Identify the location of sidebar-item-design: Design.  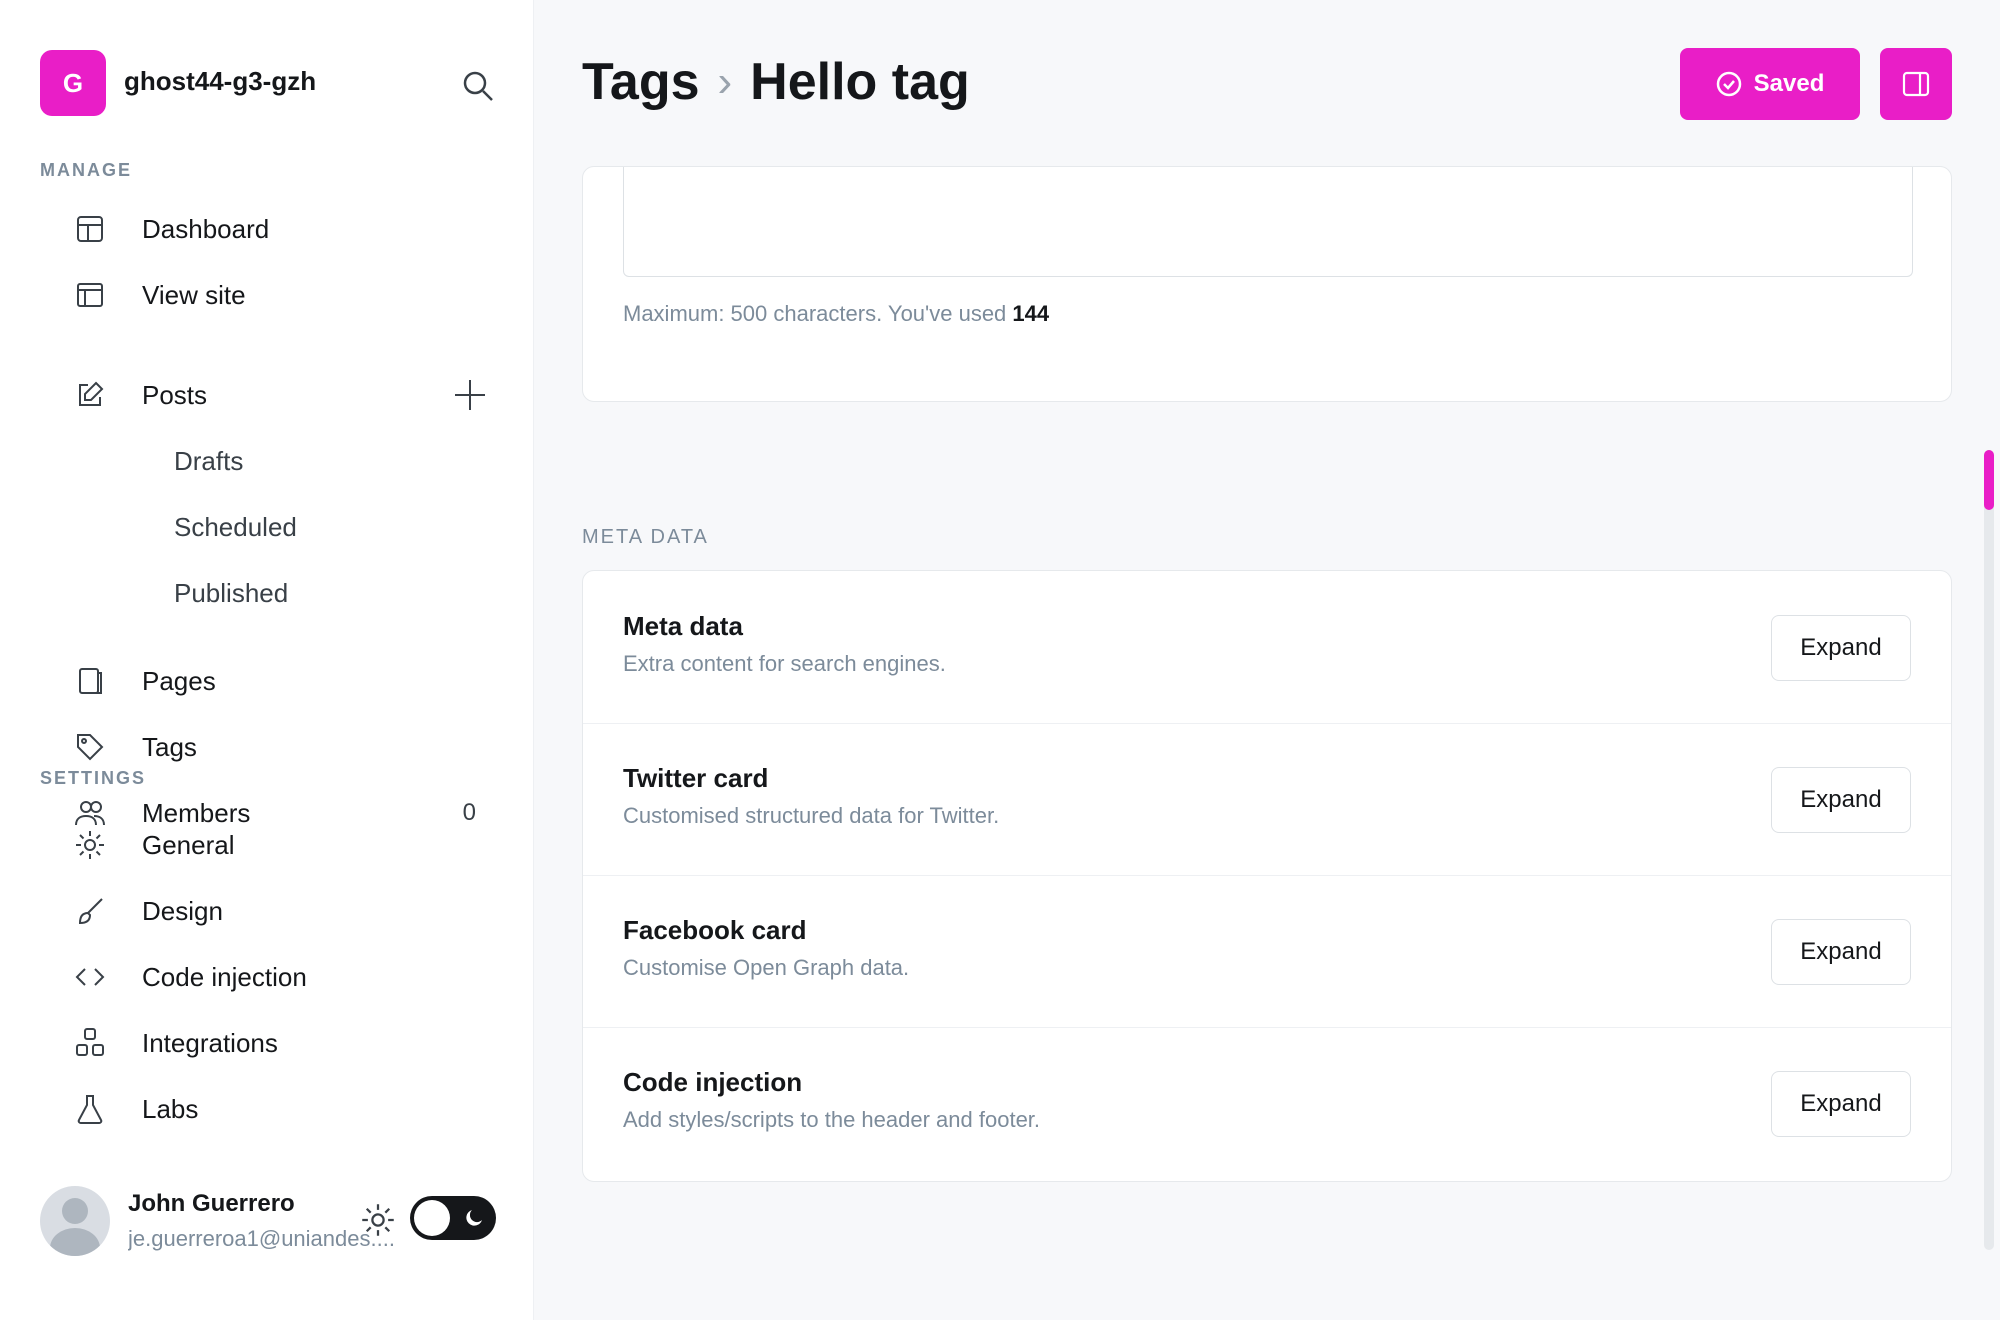
(270, 911).